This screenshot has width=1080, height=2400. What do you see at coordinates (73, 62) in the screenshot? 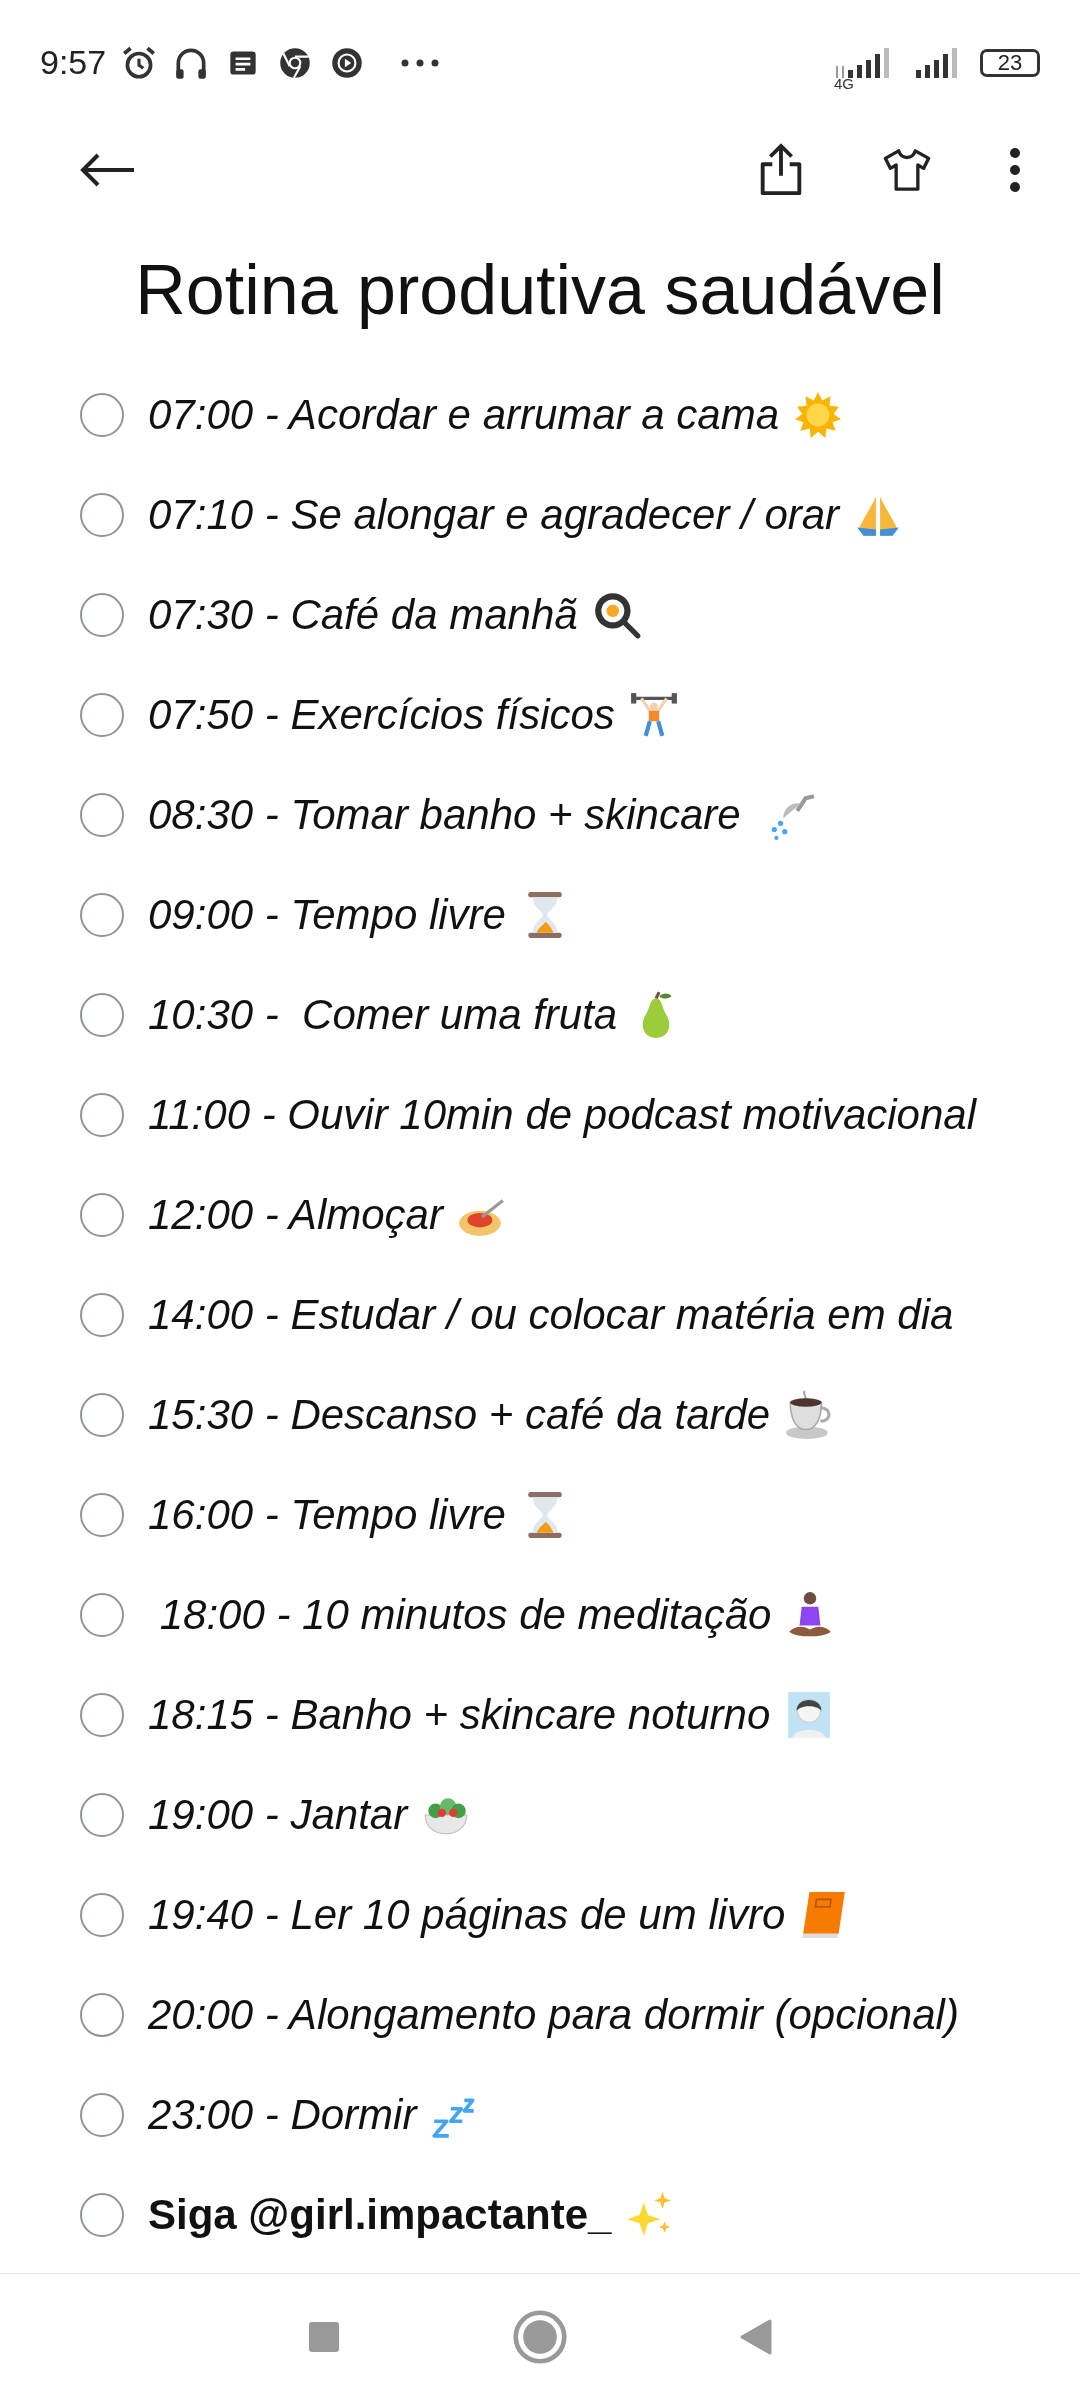
I see `status-time: 9:57` at bounding box center [73, 62].